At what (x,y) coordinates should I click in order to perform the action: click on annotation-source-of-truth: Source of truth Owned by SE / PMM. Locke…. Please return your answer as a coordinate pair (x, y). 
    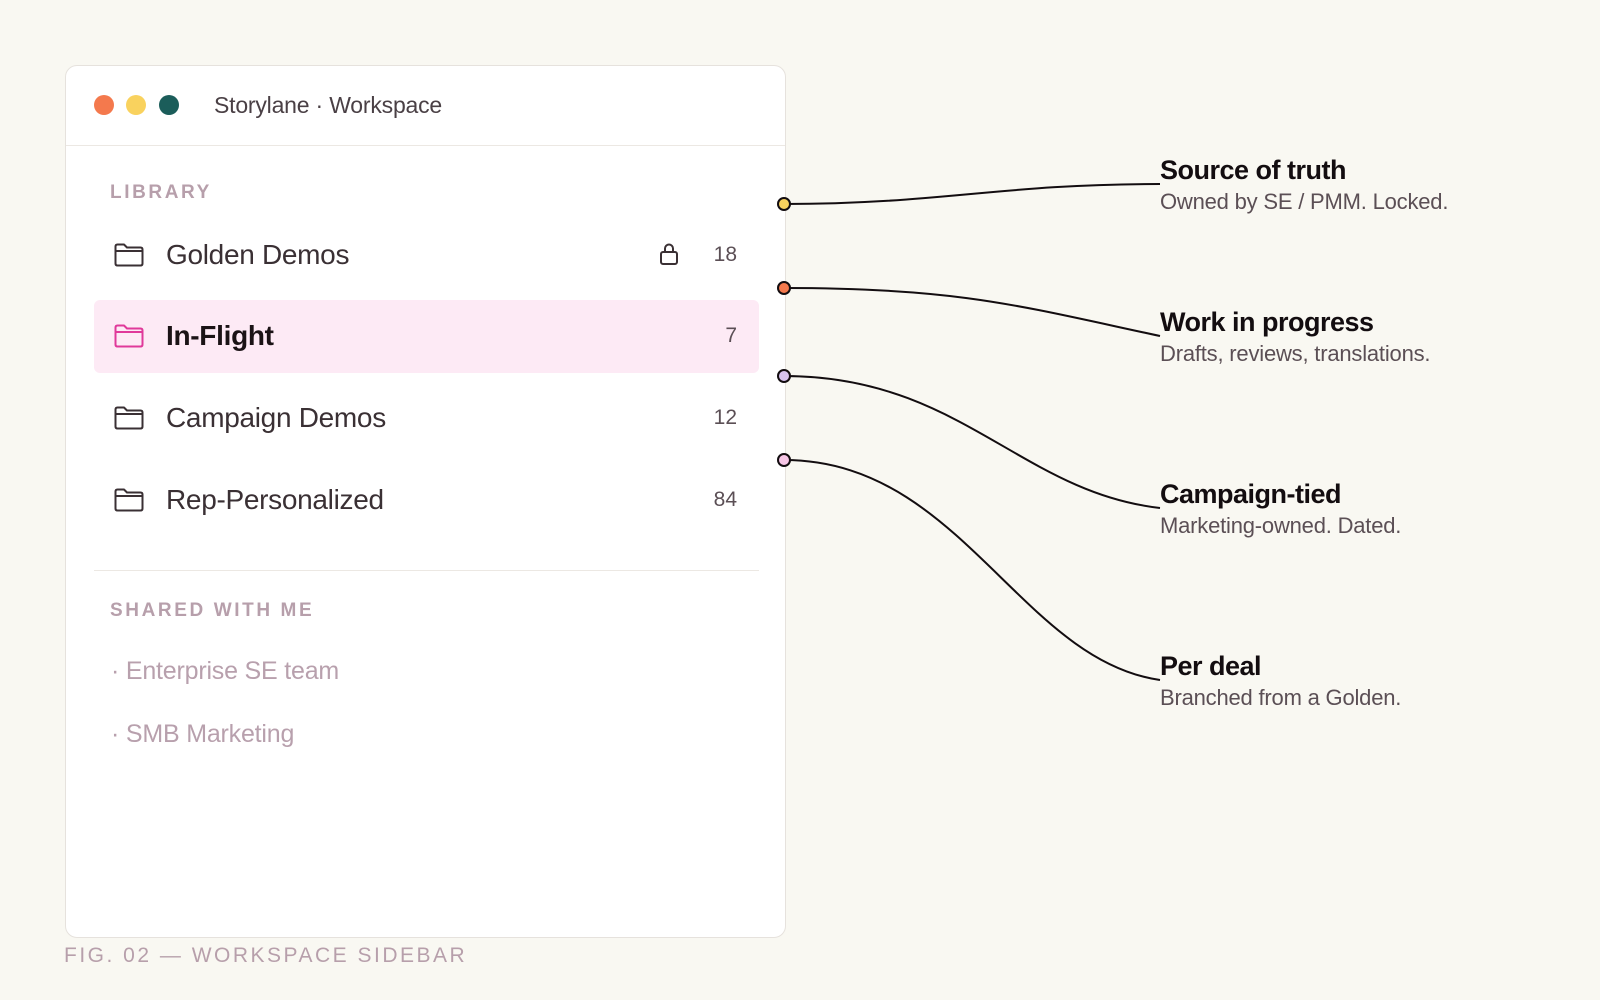
    Looking at the image, I should click on (1304, 184).